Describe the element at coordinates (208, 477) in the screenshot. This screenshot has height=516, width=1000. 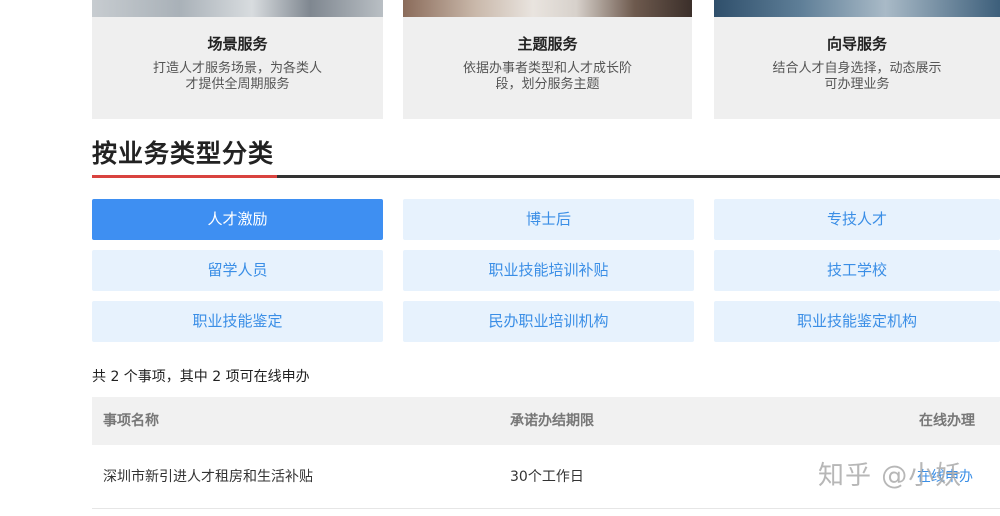
I see `item-name-link: 深圳市新引进人才租房和生活补贴` at that location.